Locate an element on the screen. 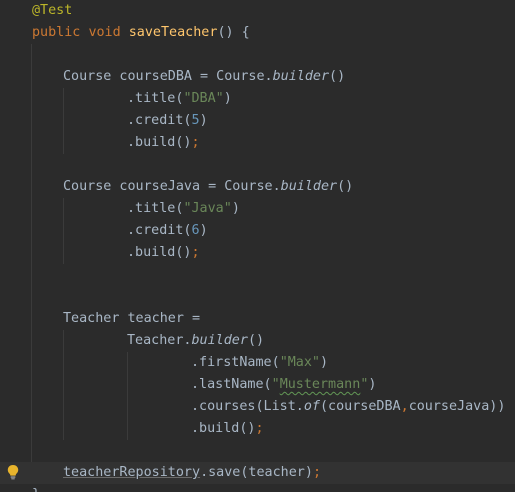 This screenshot has width=515, height=492. code-text: Teacher.builder() is located at coordinates (195, 341).